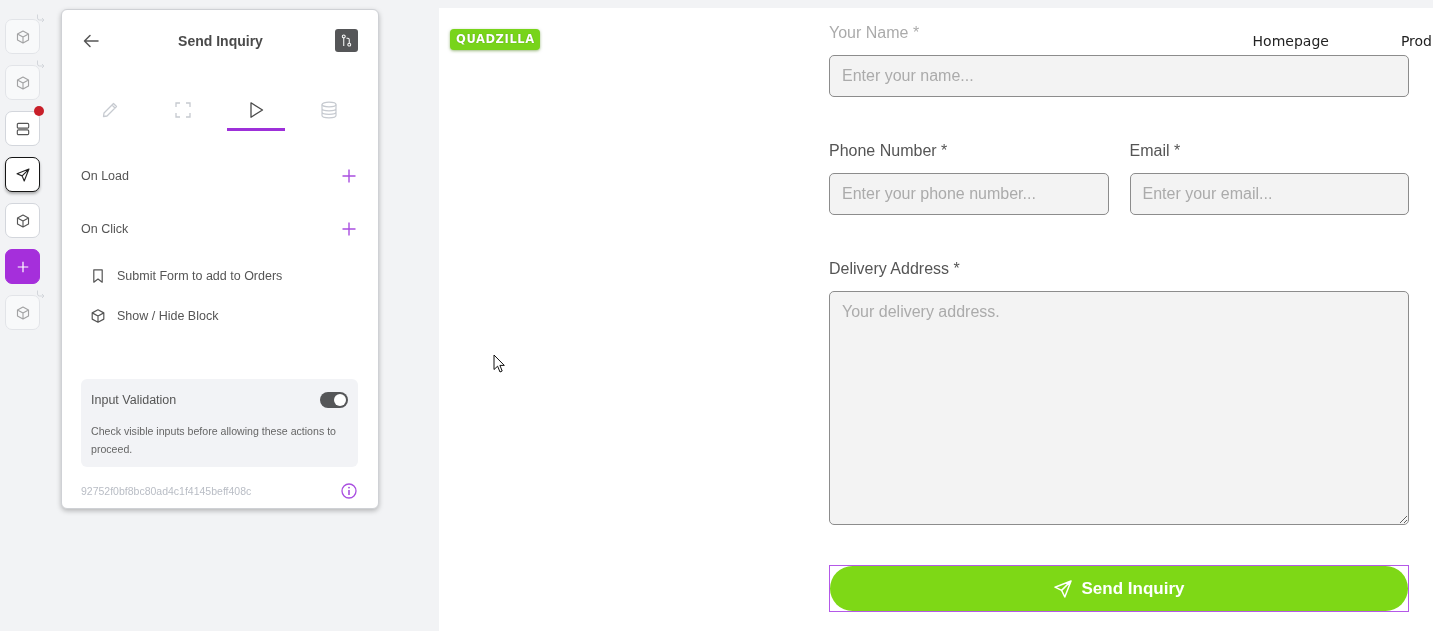 The image size is (1433, 631). I want to click on add-block-button, so click(22, 266).